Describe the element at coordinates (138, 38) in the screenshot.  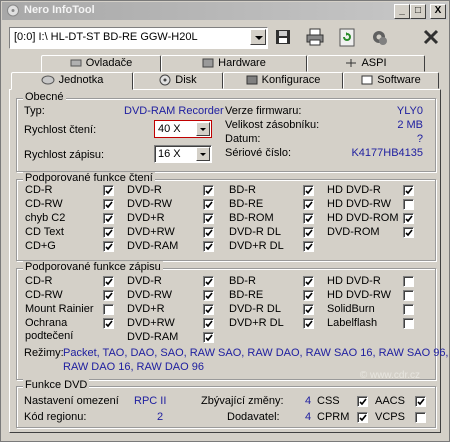
I see `drive-select: [0:0] I:\ HL-DT-ST BD-RE GGW-H20L` at that location.